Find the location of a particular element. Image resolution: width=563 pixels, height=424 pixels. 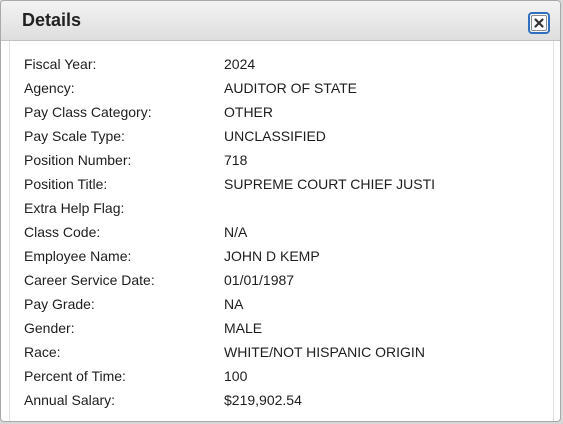

detail-row-pay-class-category: Pay Class Category: OTHER is located at coordinates (284, 112).